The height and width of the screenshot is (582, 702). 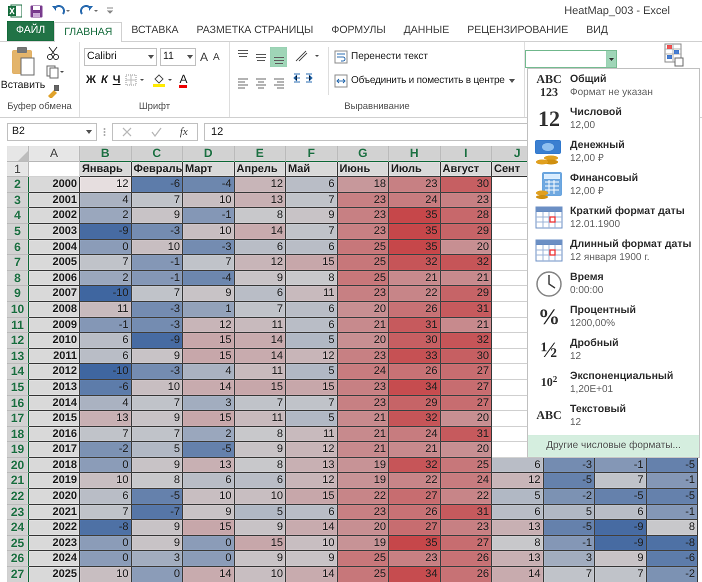 I want to click on conditional-formatting-icon, so click(x=674, y=55).